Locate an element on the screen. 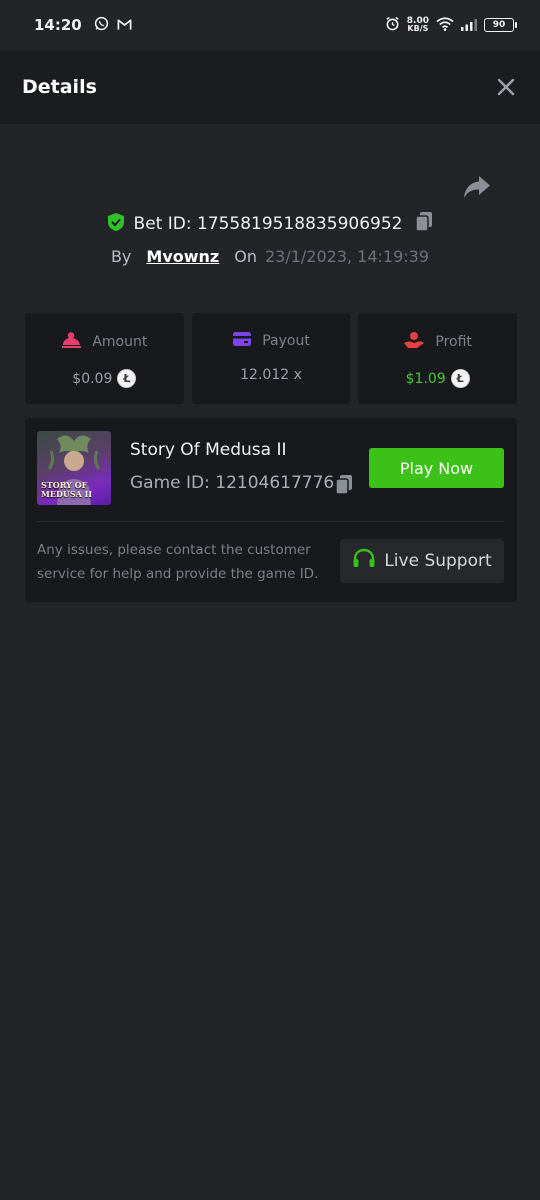  username-link: Mvownz is located at coordinates (182, 256).